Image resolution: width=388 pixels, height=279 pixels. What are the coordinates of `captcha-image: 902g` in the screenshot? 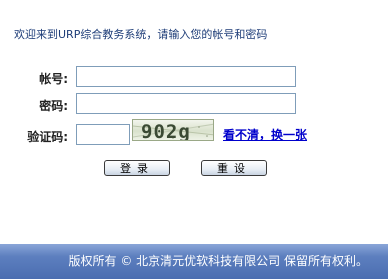 It's located at (173, 130).